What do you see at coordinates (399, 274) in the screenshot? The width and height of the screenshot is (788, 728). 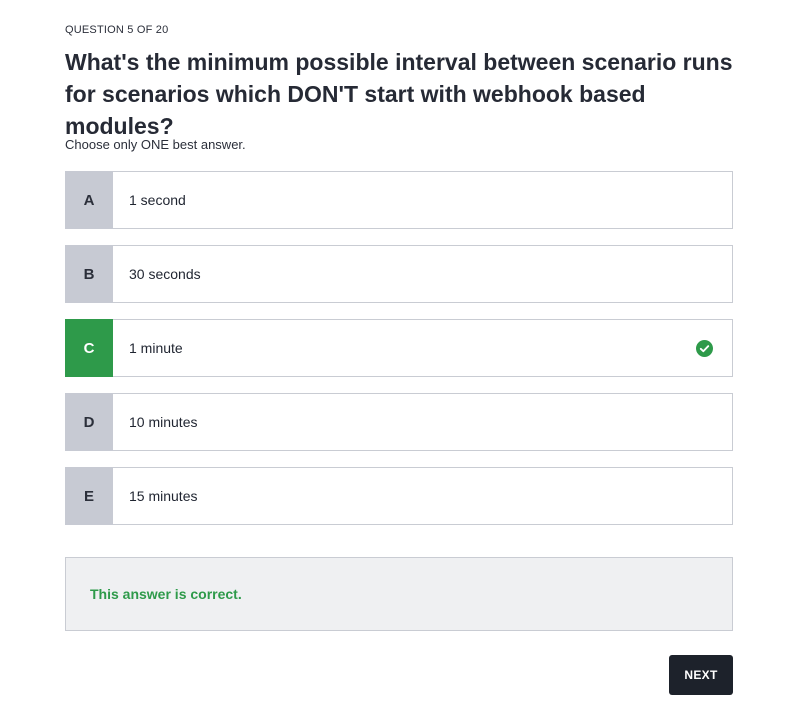 I see `answer-option-b: B 30 seconds` at bounding box center [399, 274].